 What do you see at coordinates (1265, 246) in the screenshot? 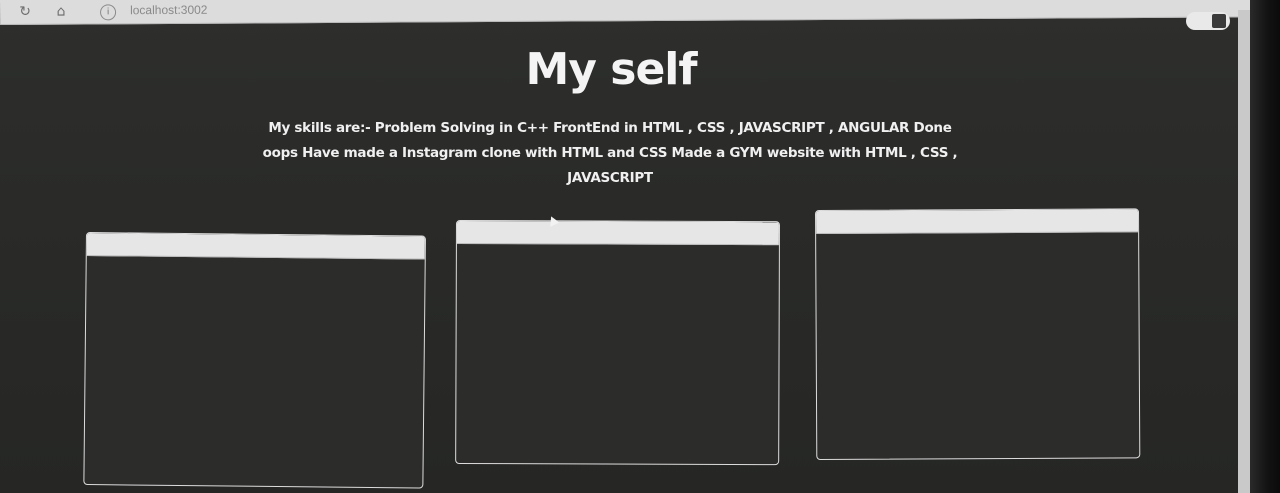
I see `monitor-bezel` at bounding box center [1265, 246].